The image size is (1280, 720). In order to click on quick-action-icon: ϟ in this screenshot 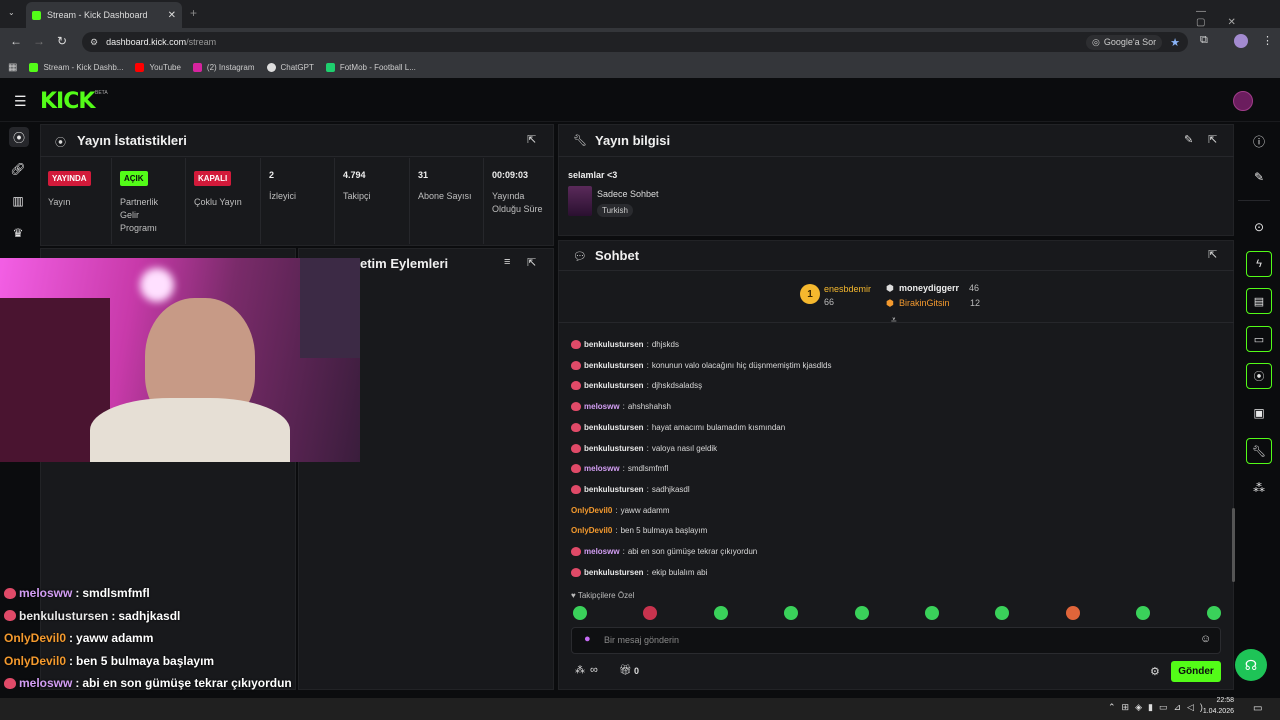, I will do `click(1259, 264)`.